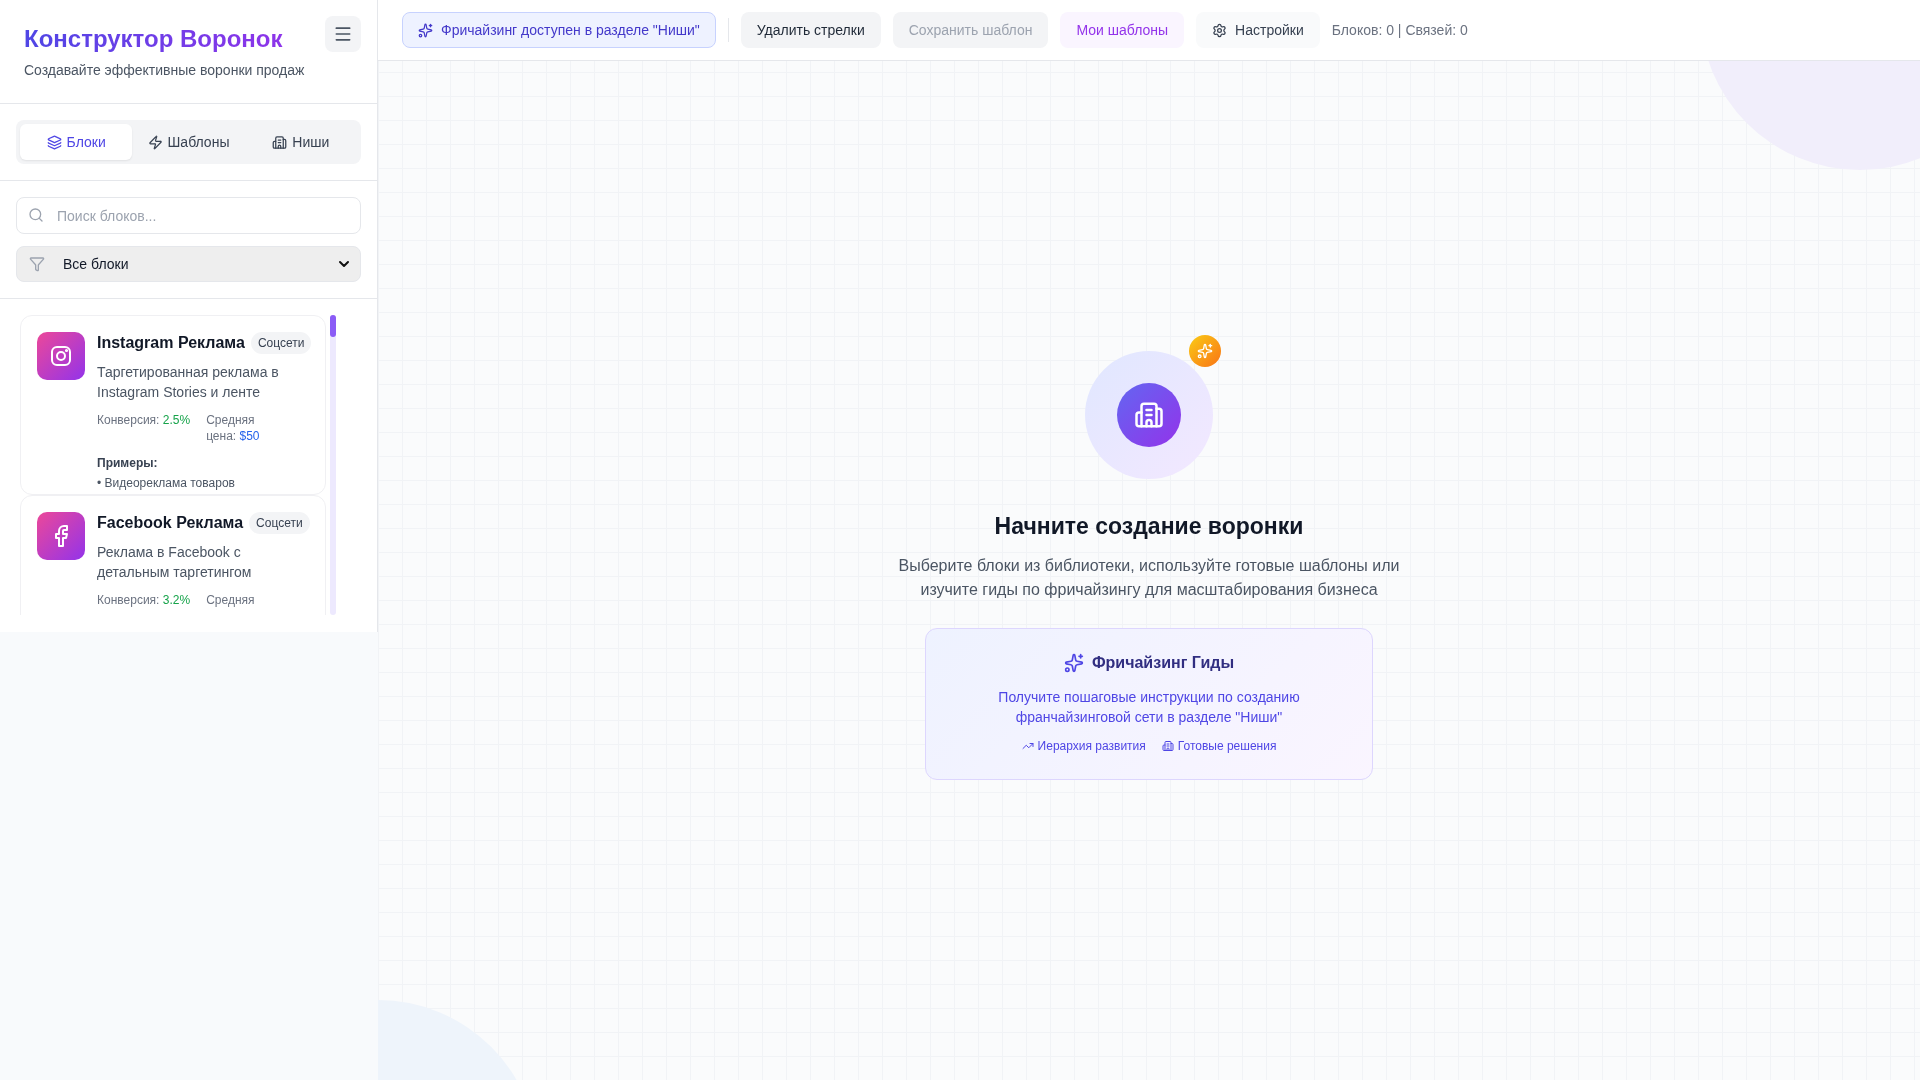 This screenshot has height=1080, width=1920. Describe the element at coordinates (1122, 30) in the screenshot. I see `toolbar-button: Мои шаблоны` at that location.